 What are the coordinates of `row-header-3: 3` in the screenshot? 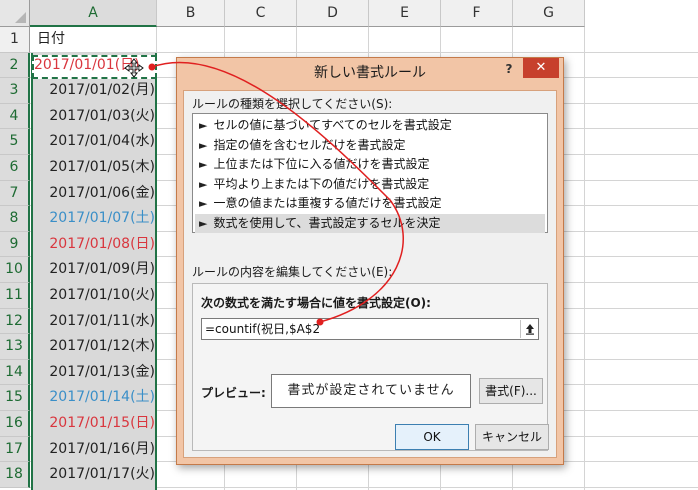 It's located at (15, 91).